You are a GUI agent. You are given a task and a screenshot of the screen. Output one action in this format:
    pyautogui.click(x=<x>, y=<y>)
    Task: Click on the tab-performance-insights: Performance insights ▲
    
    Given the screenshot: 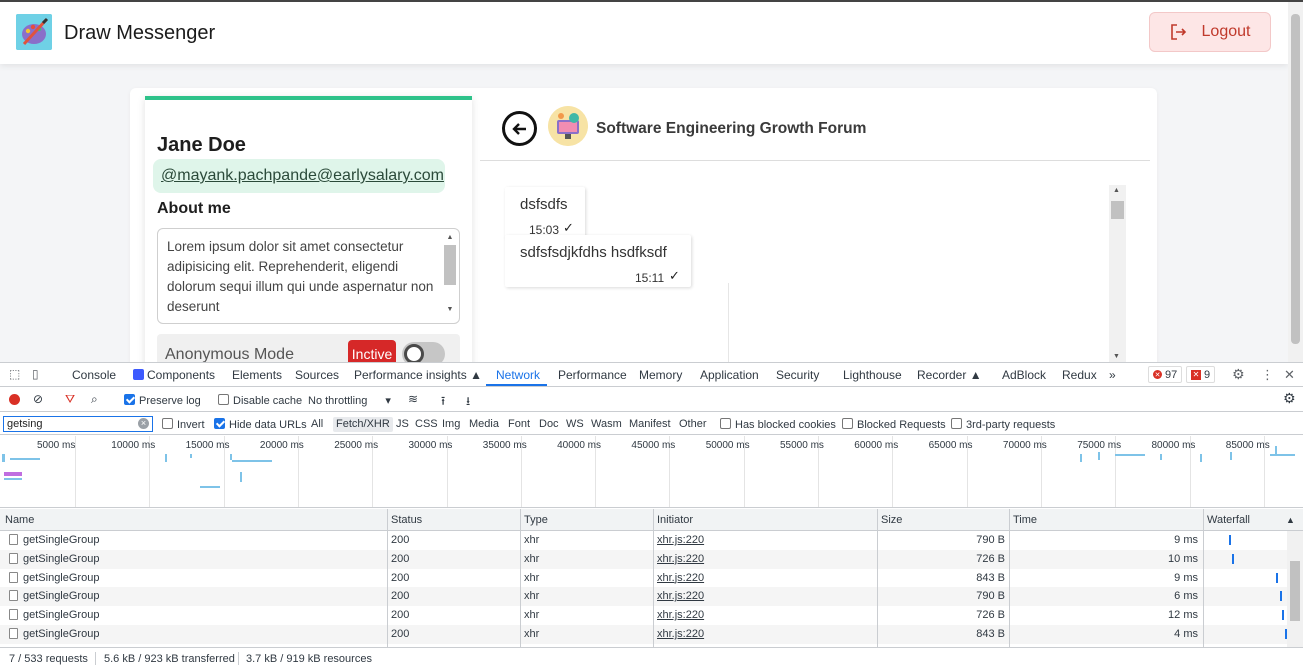 What is the action you would take?
    pyautogui.click(x=418, y=375)
    